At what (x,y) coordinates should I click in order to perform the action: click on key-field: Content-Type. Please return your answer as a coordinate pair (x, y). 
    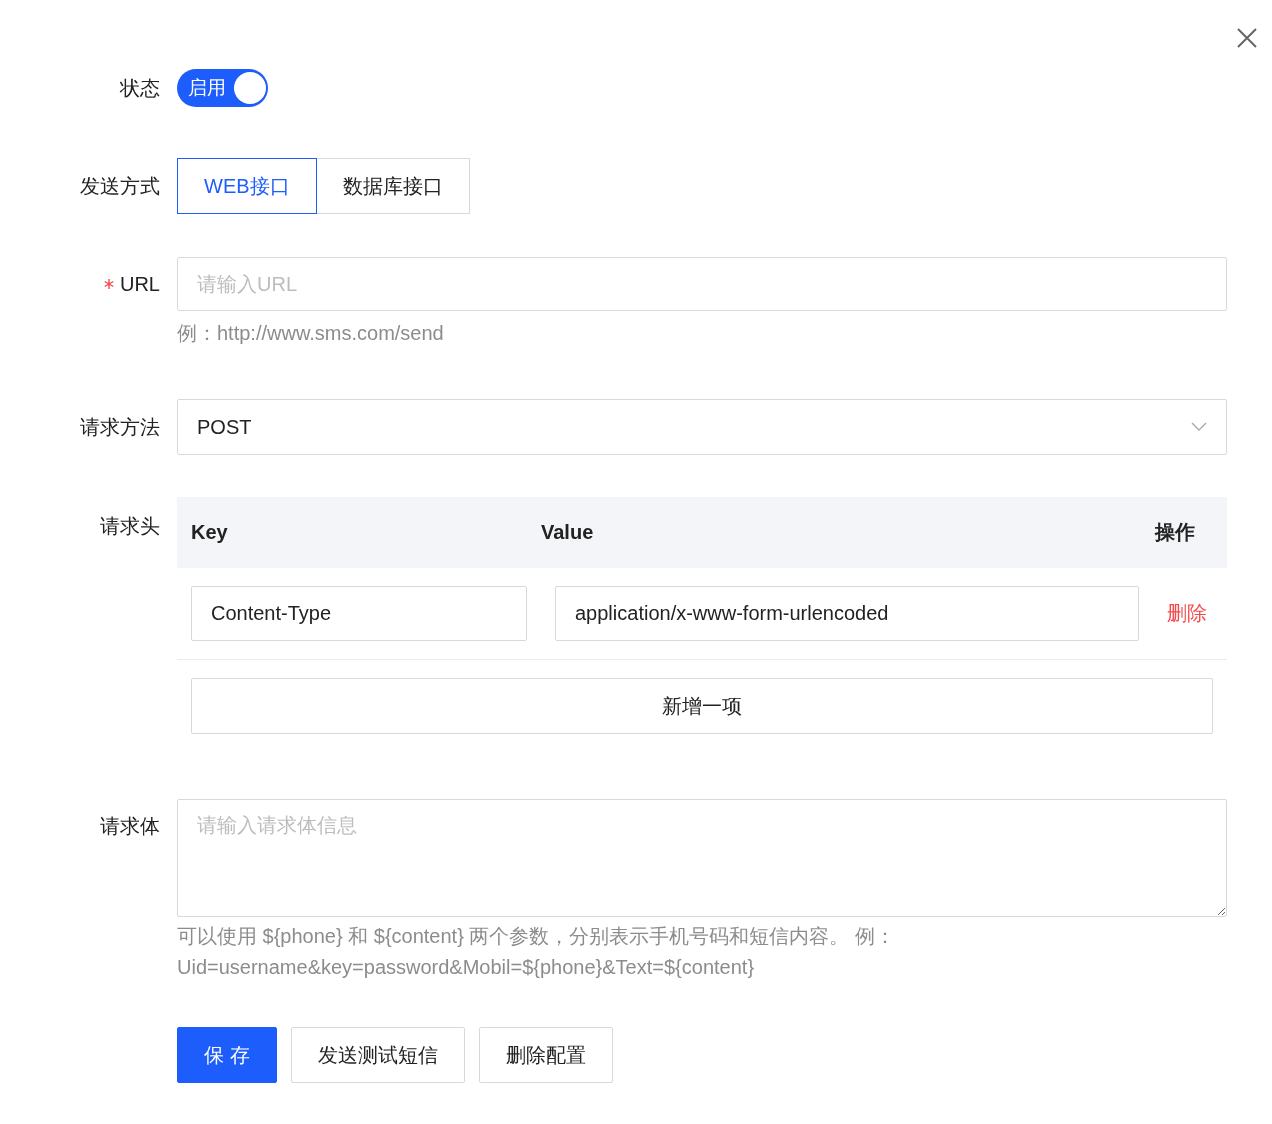
    Looking at the image, I should click on (359, 613).